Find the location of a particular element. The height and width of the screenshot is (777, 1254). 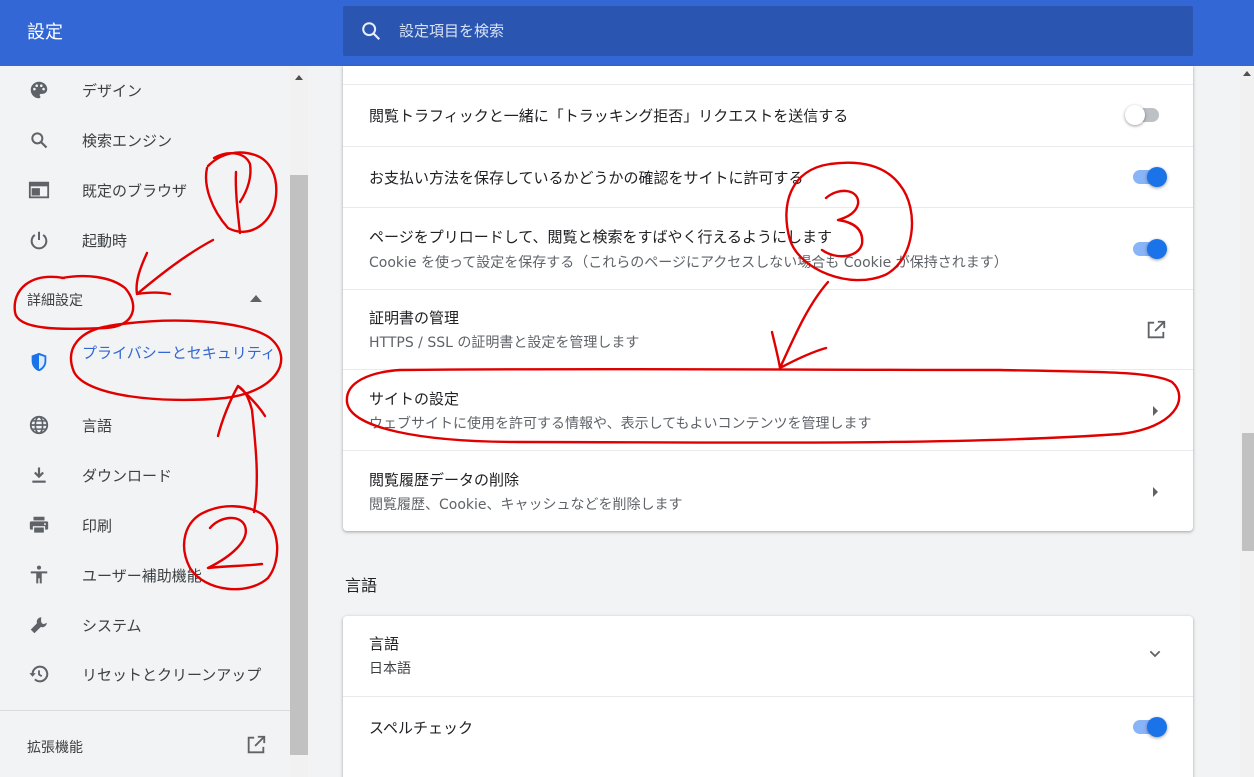

main-scrollbar is located at coordinates (1247, 421).